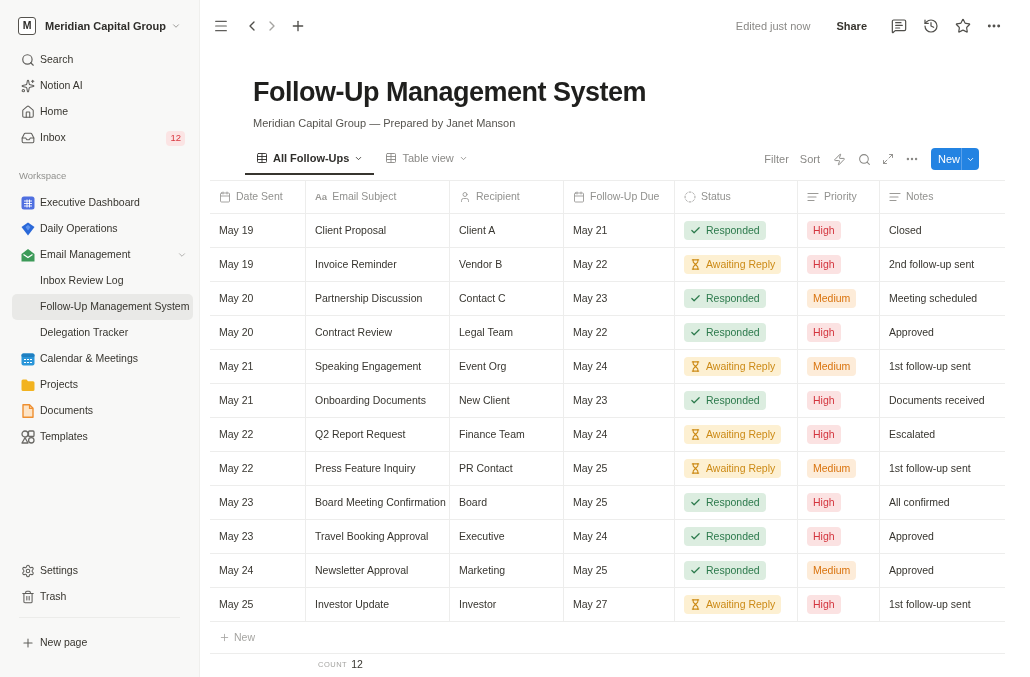 The image size is (1030, 677). Describe the element at coordinates (102, 203) in the screenshot. I see `sidebar-item: Executive Dashboard` at that location.